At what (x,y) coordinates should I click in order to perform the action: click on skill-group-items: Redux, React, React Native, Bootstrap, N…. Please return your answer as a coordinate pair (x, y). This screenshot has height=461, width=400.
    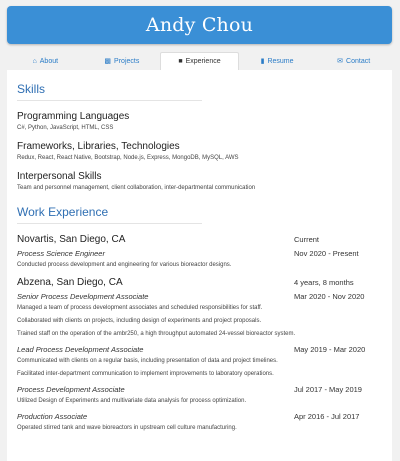
    Looking at the image, I should click on (128, 158).